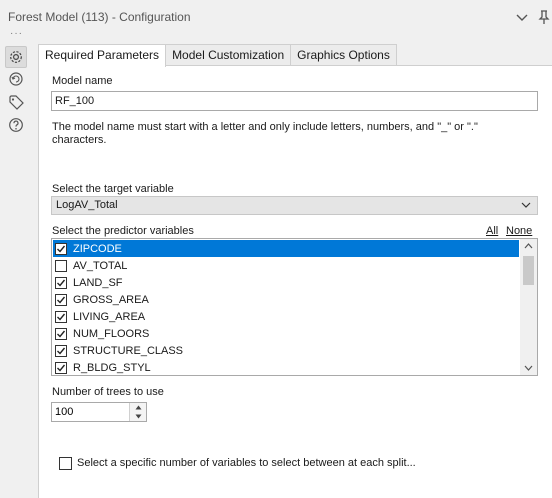  I want to click on trees-input, so click(90, 412).